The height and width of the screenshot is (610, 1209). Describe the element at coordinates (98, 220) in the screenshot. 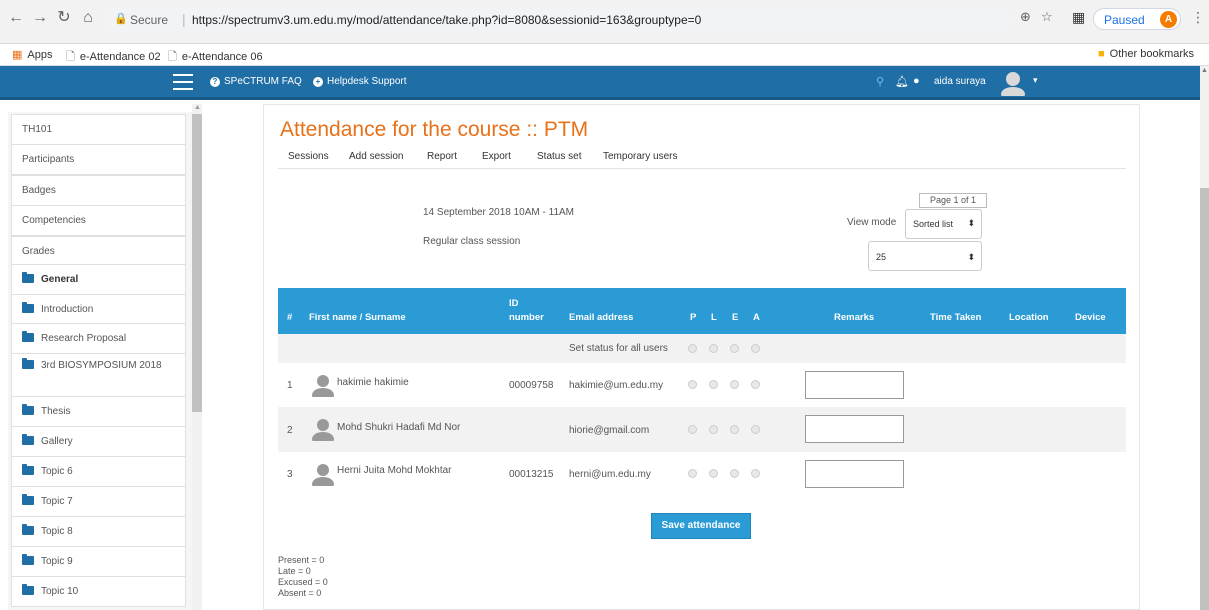

I see `sidebar-item-competencies: Competencies` at that location.